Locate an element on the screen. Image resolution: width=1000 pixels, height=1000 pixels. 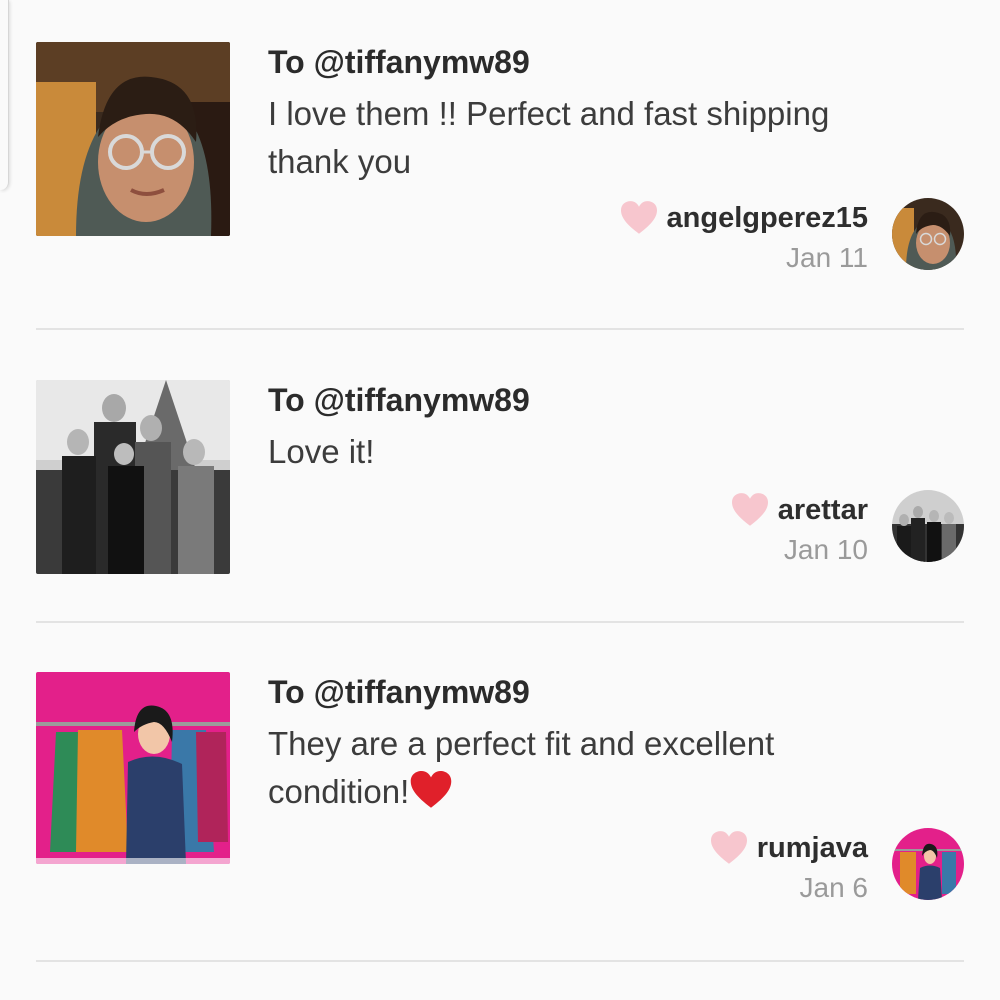
review-author: arettar is located at coordinates (799, 510).